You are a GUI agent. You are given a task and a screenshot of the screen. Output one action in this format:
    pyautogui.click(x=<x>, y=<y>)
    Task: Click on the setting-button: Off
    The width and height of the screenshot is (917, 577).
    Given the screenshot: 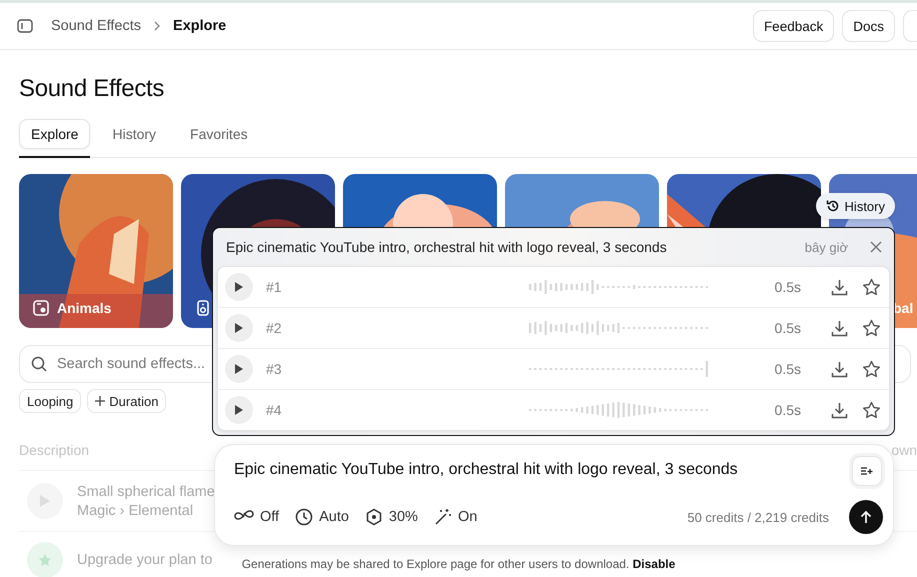 What is the action you would take?
    pyautogui.click(x=257, y=517)
    